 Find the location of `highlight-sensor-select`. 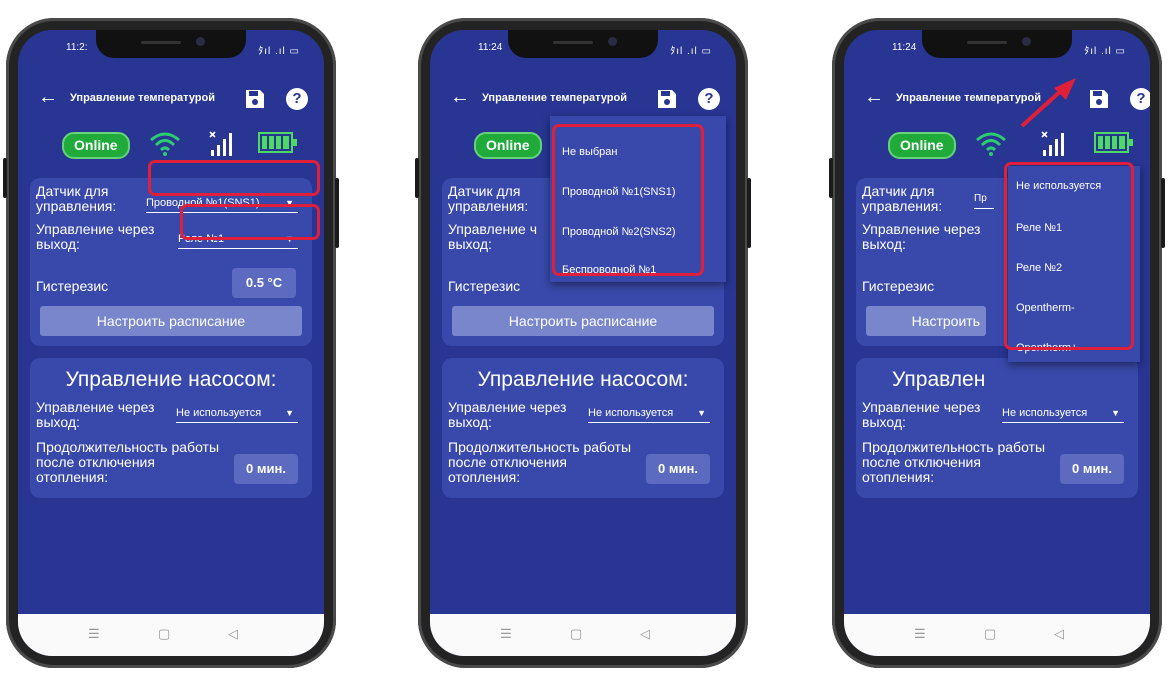

highlight-sensor-select is located at coordinates (234, 178).